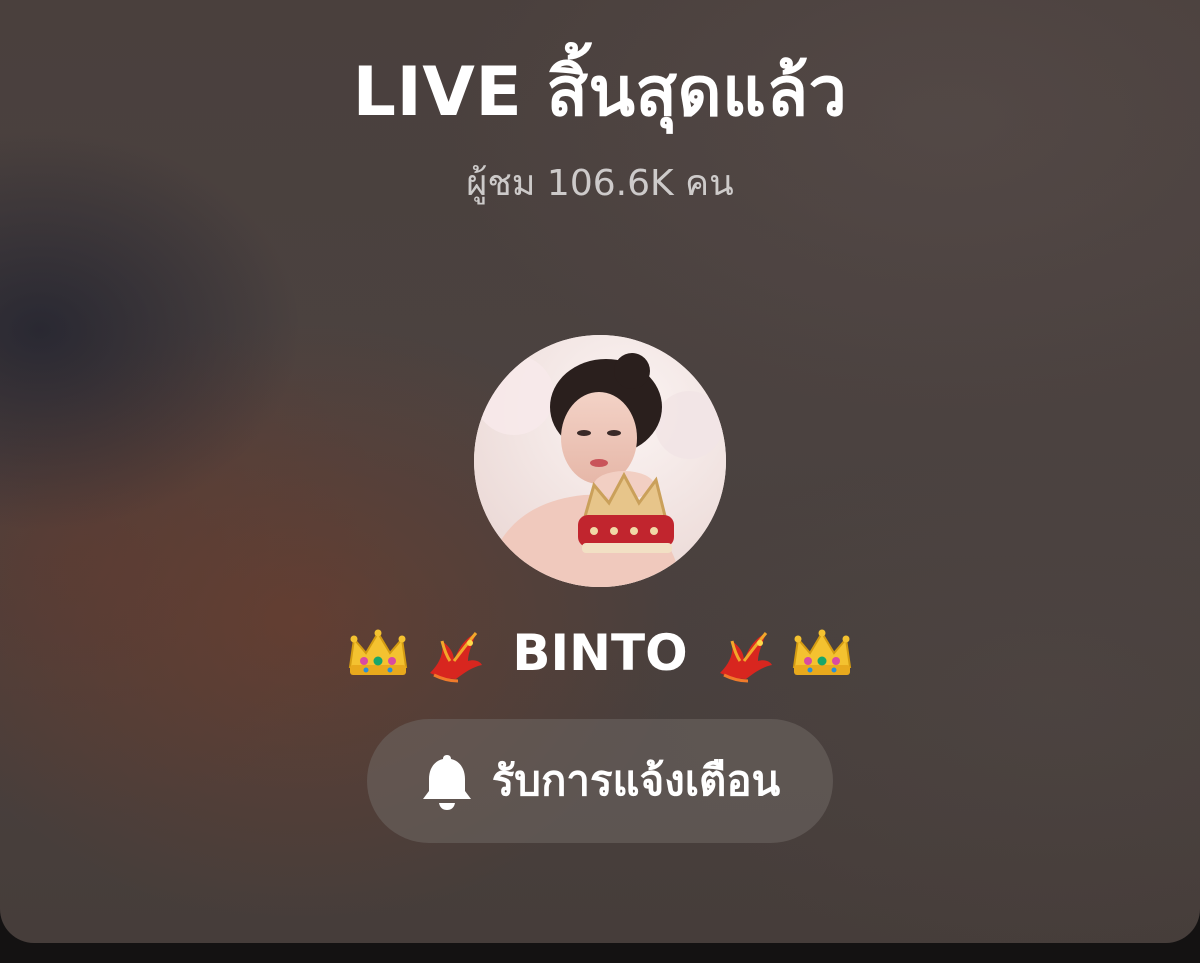 Image resolution: width=1200 pixels, height=963 pixels. Describe the element at coordinates (446, 782) in the screenshot. I see `bell-icon` at that location.